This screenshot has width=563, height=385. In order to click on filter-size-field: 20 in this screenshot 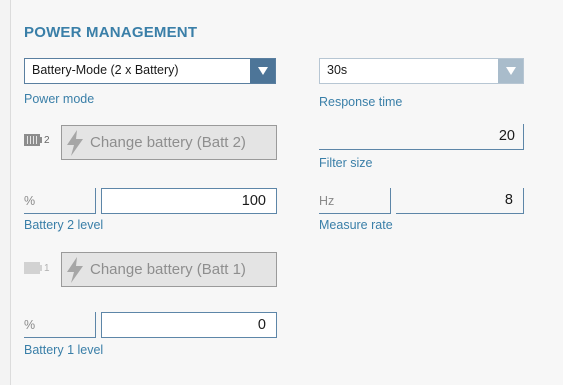, I will do `click(421, 137)`.